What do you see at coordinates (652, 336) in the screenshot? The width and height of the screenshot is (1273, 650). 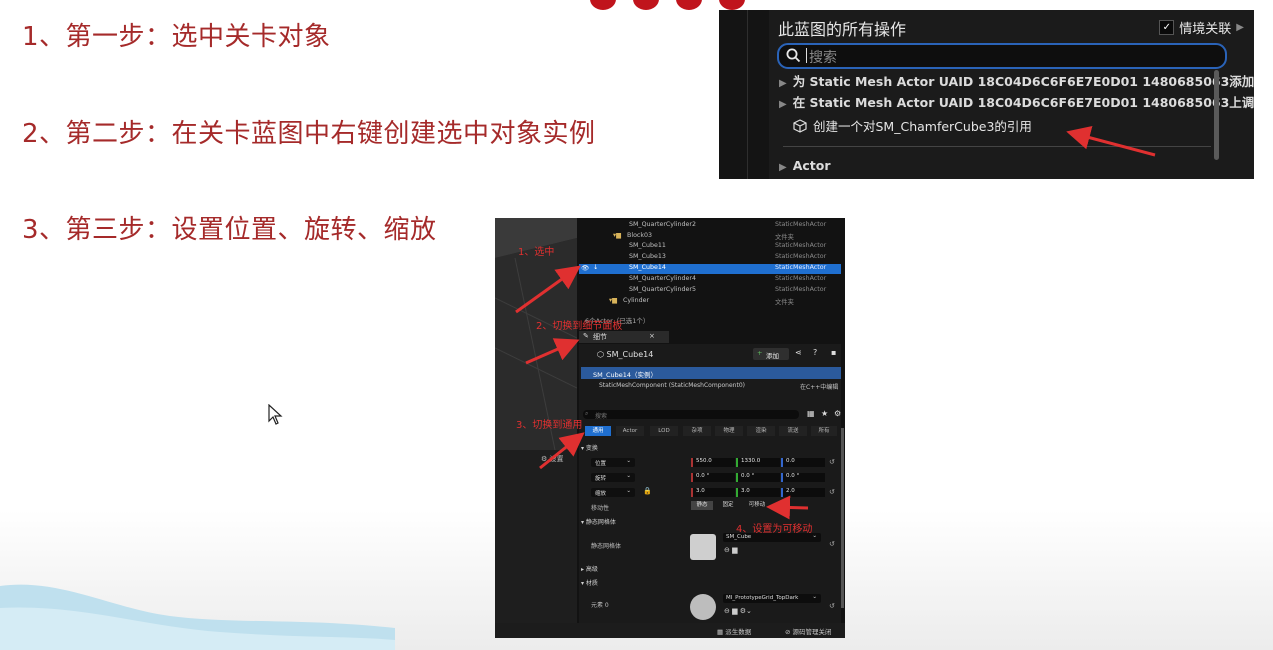 I see `close-icon: ×` at bounding box center [652, 336].